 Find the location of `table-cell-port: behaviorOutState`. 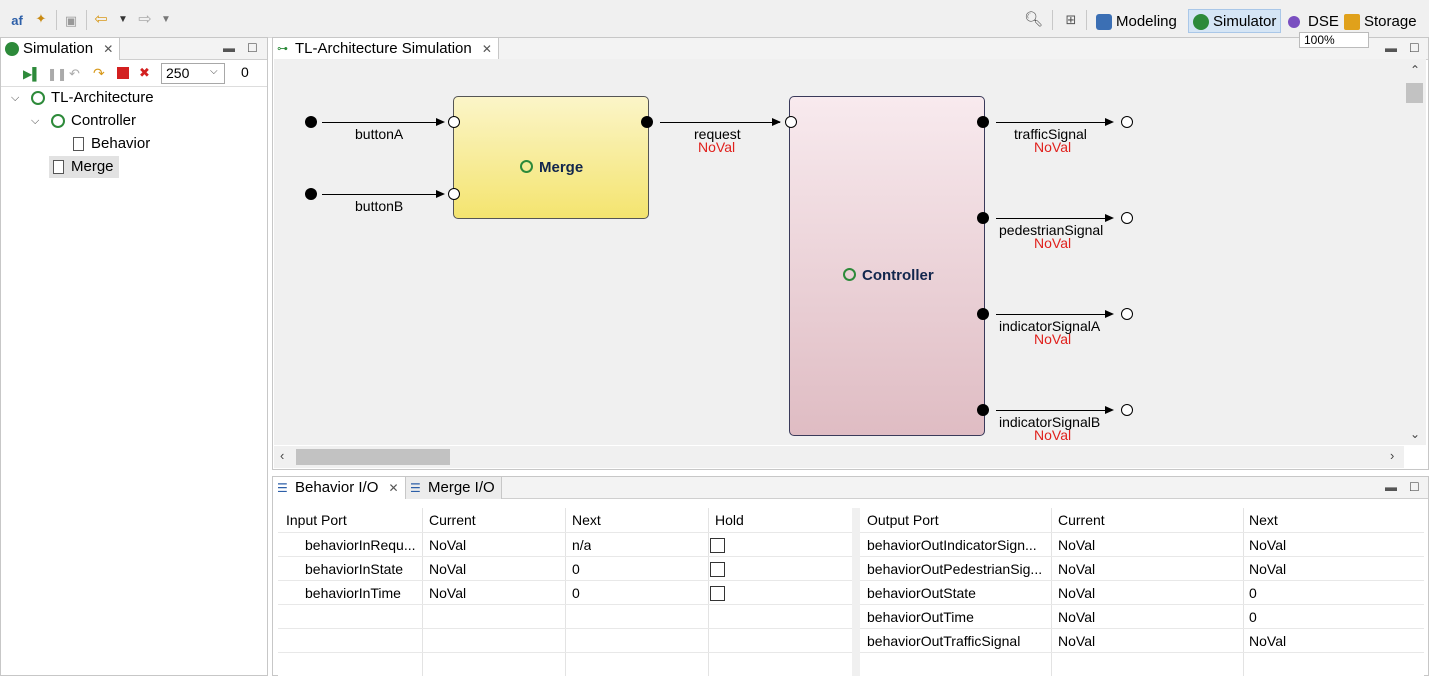

table-cell-port: behaviorOutState is located at coordinates (921, 593).